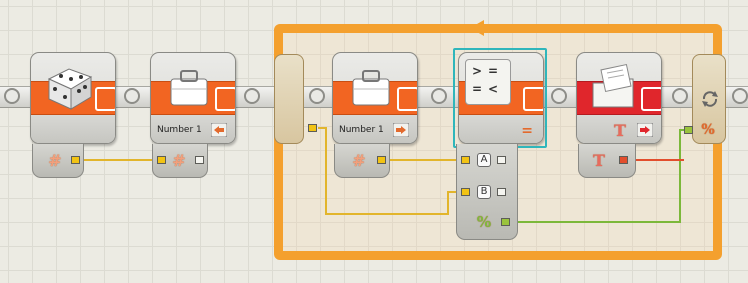  I want to click on text-block: T, so click(619, 98).